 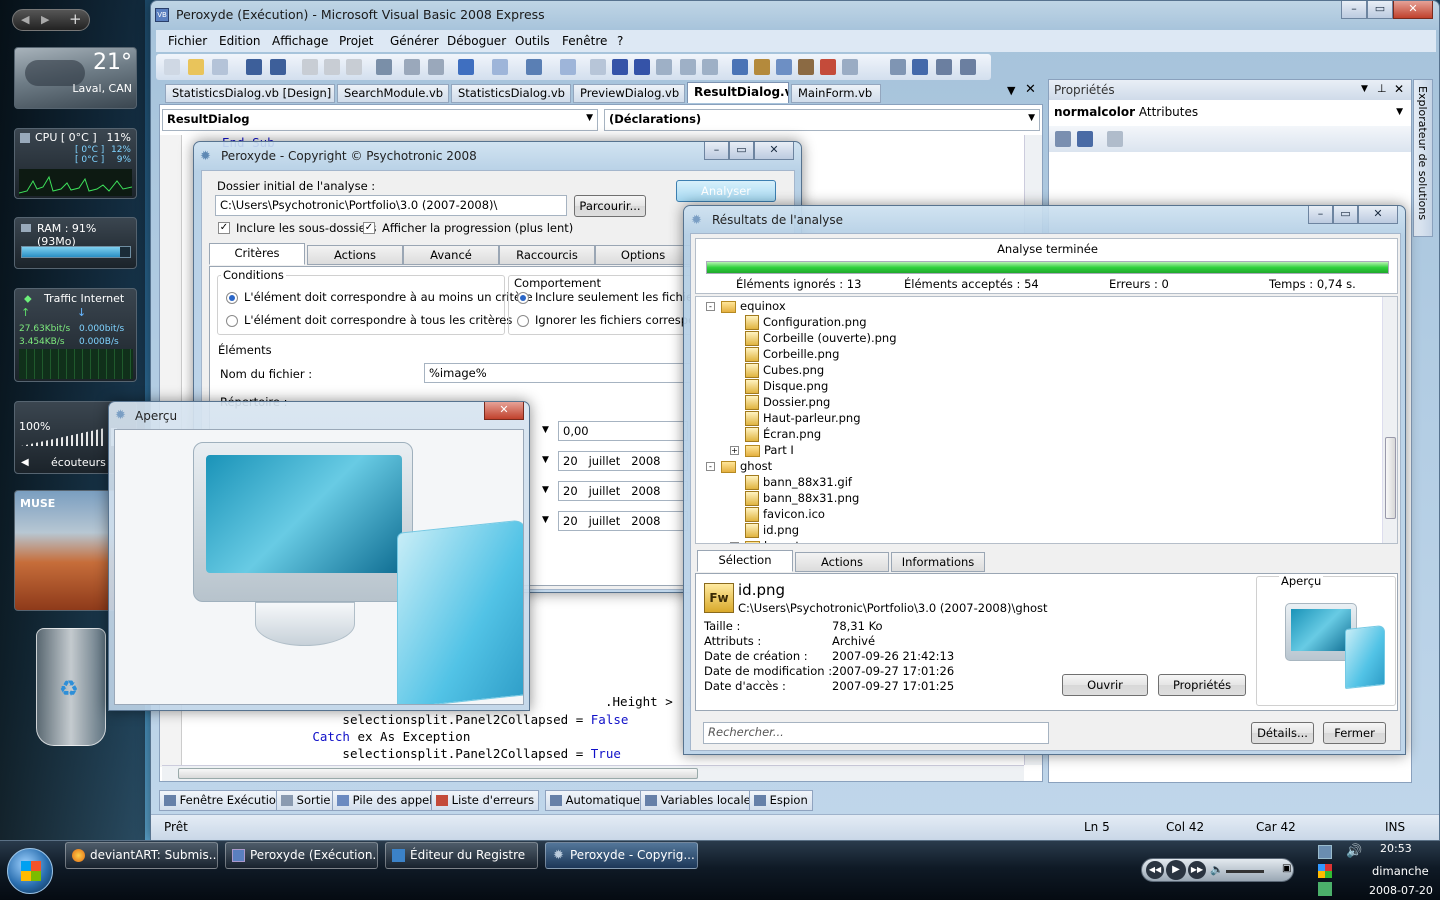 What do you see at coordinates (1396, 848) in the screenshot?
I see `clock-time: 20:53` at bounding box center [1396, 848].